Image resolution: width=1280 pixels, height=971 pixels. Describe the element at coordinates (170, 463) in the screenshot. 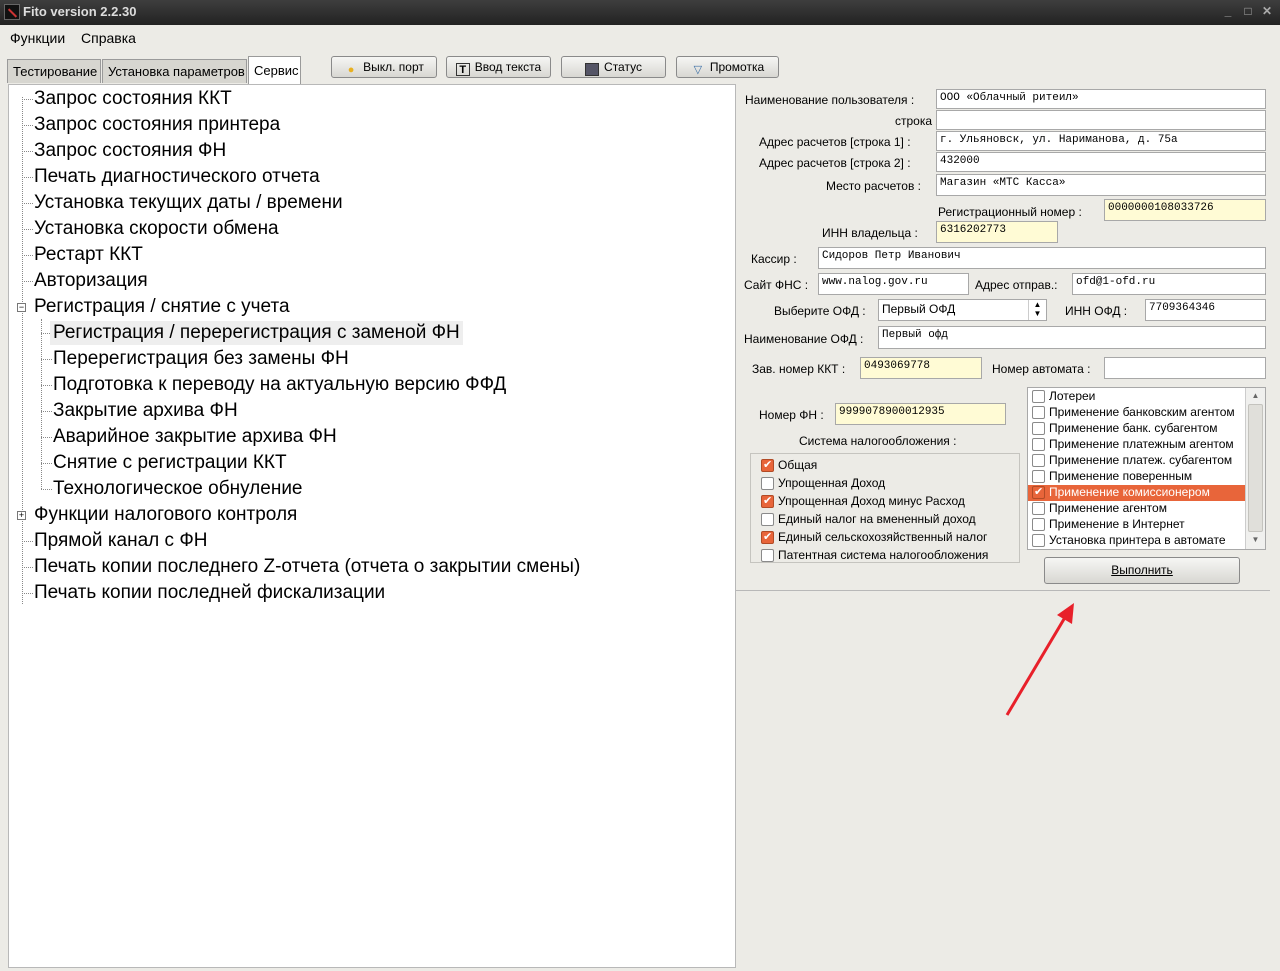

I see `tree-child-item: Снятие с регистрации ККТ` at that location.